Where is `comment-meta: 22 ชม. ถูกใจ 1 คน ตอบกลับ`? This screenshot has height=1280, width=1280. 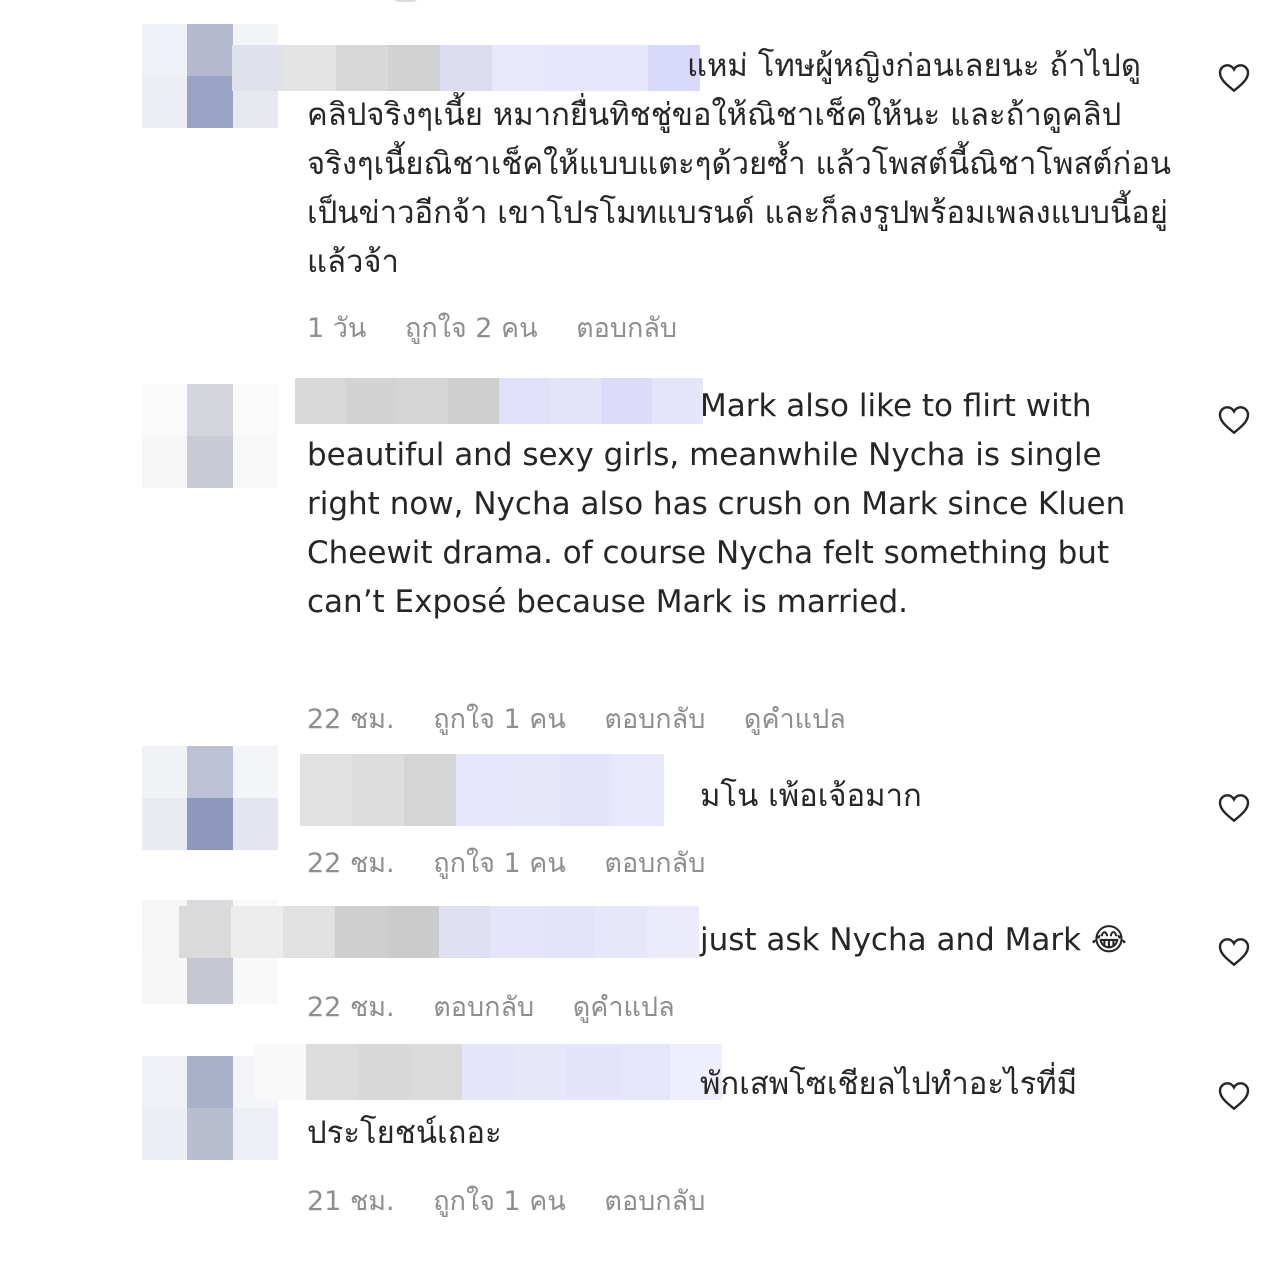
comment-meta: 22 ชม. ถูกใจ 1 คน ตอบกลับ is located at coordinates (521, 862).